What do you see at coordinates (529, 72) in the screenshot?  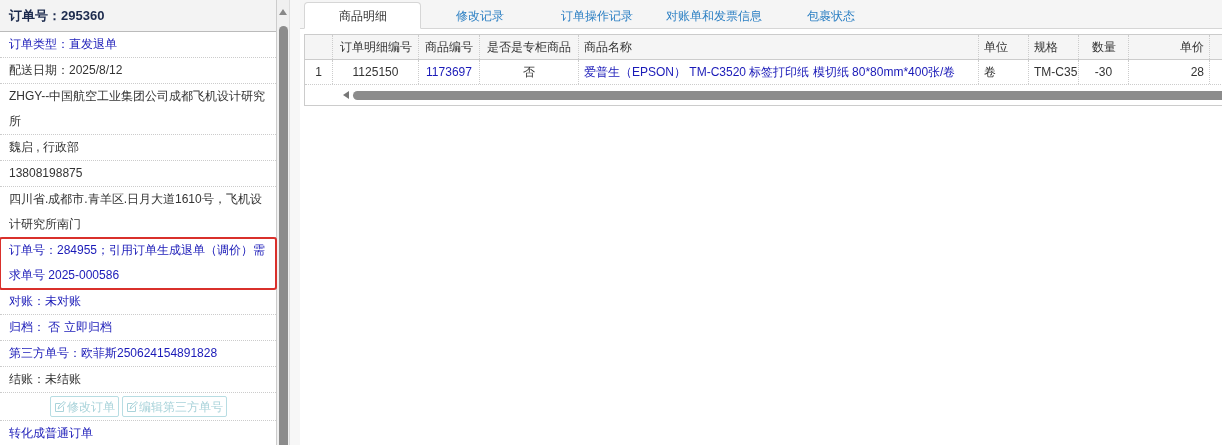 I see `table-cell: 否` at bounding box center [529, 72].